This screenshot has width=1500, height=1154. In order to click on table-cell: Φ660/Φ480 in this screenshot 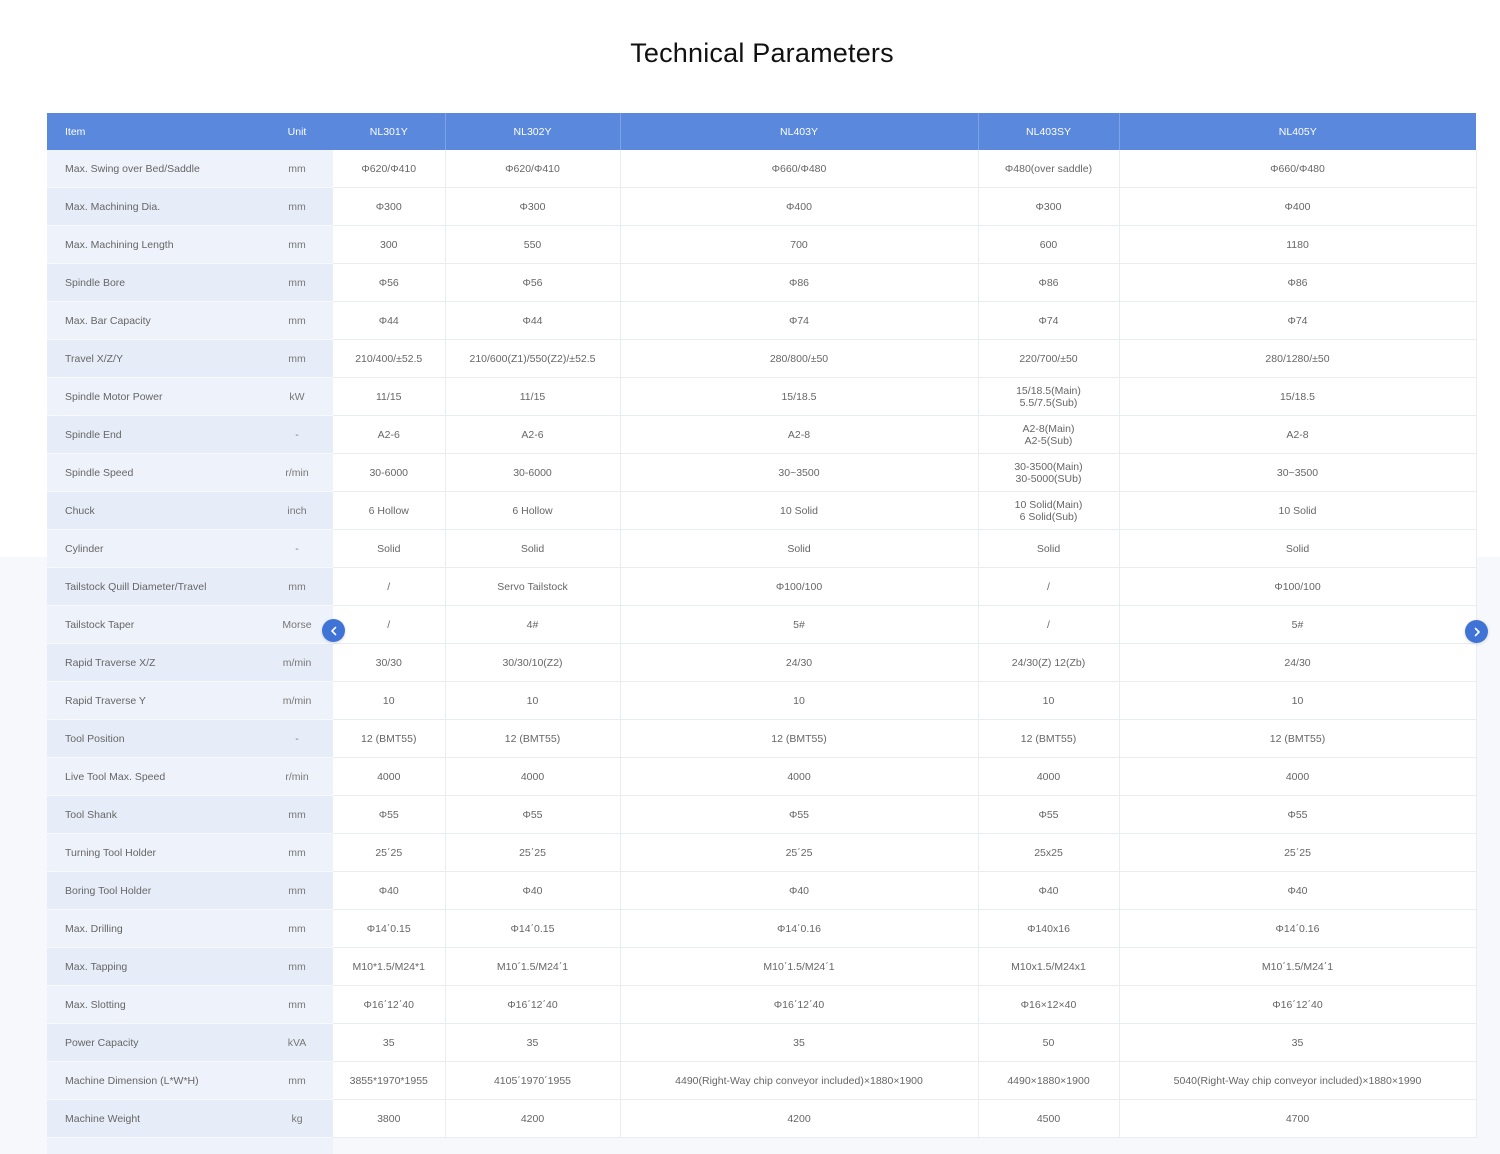, I will do `click(799, 169)`.